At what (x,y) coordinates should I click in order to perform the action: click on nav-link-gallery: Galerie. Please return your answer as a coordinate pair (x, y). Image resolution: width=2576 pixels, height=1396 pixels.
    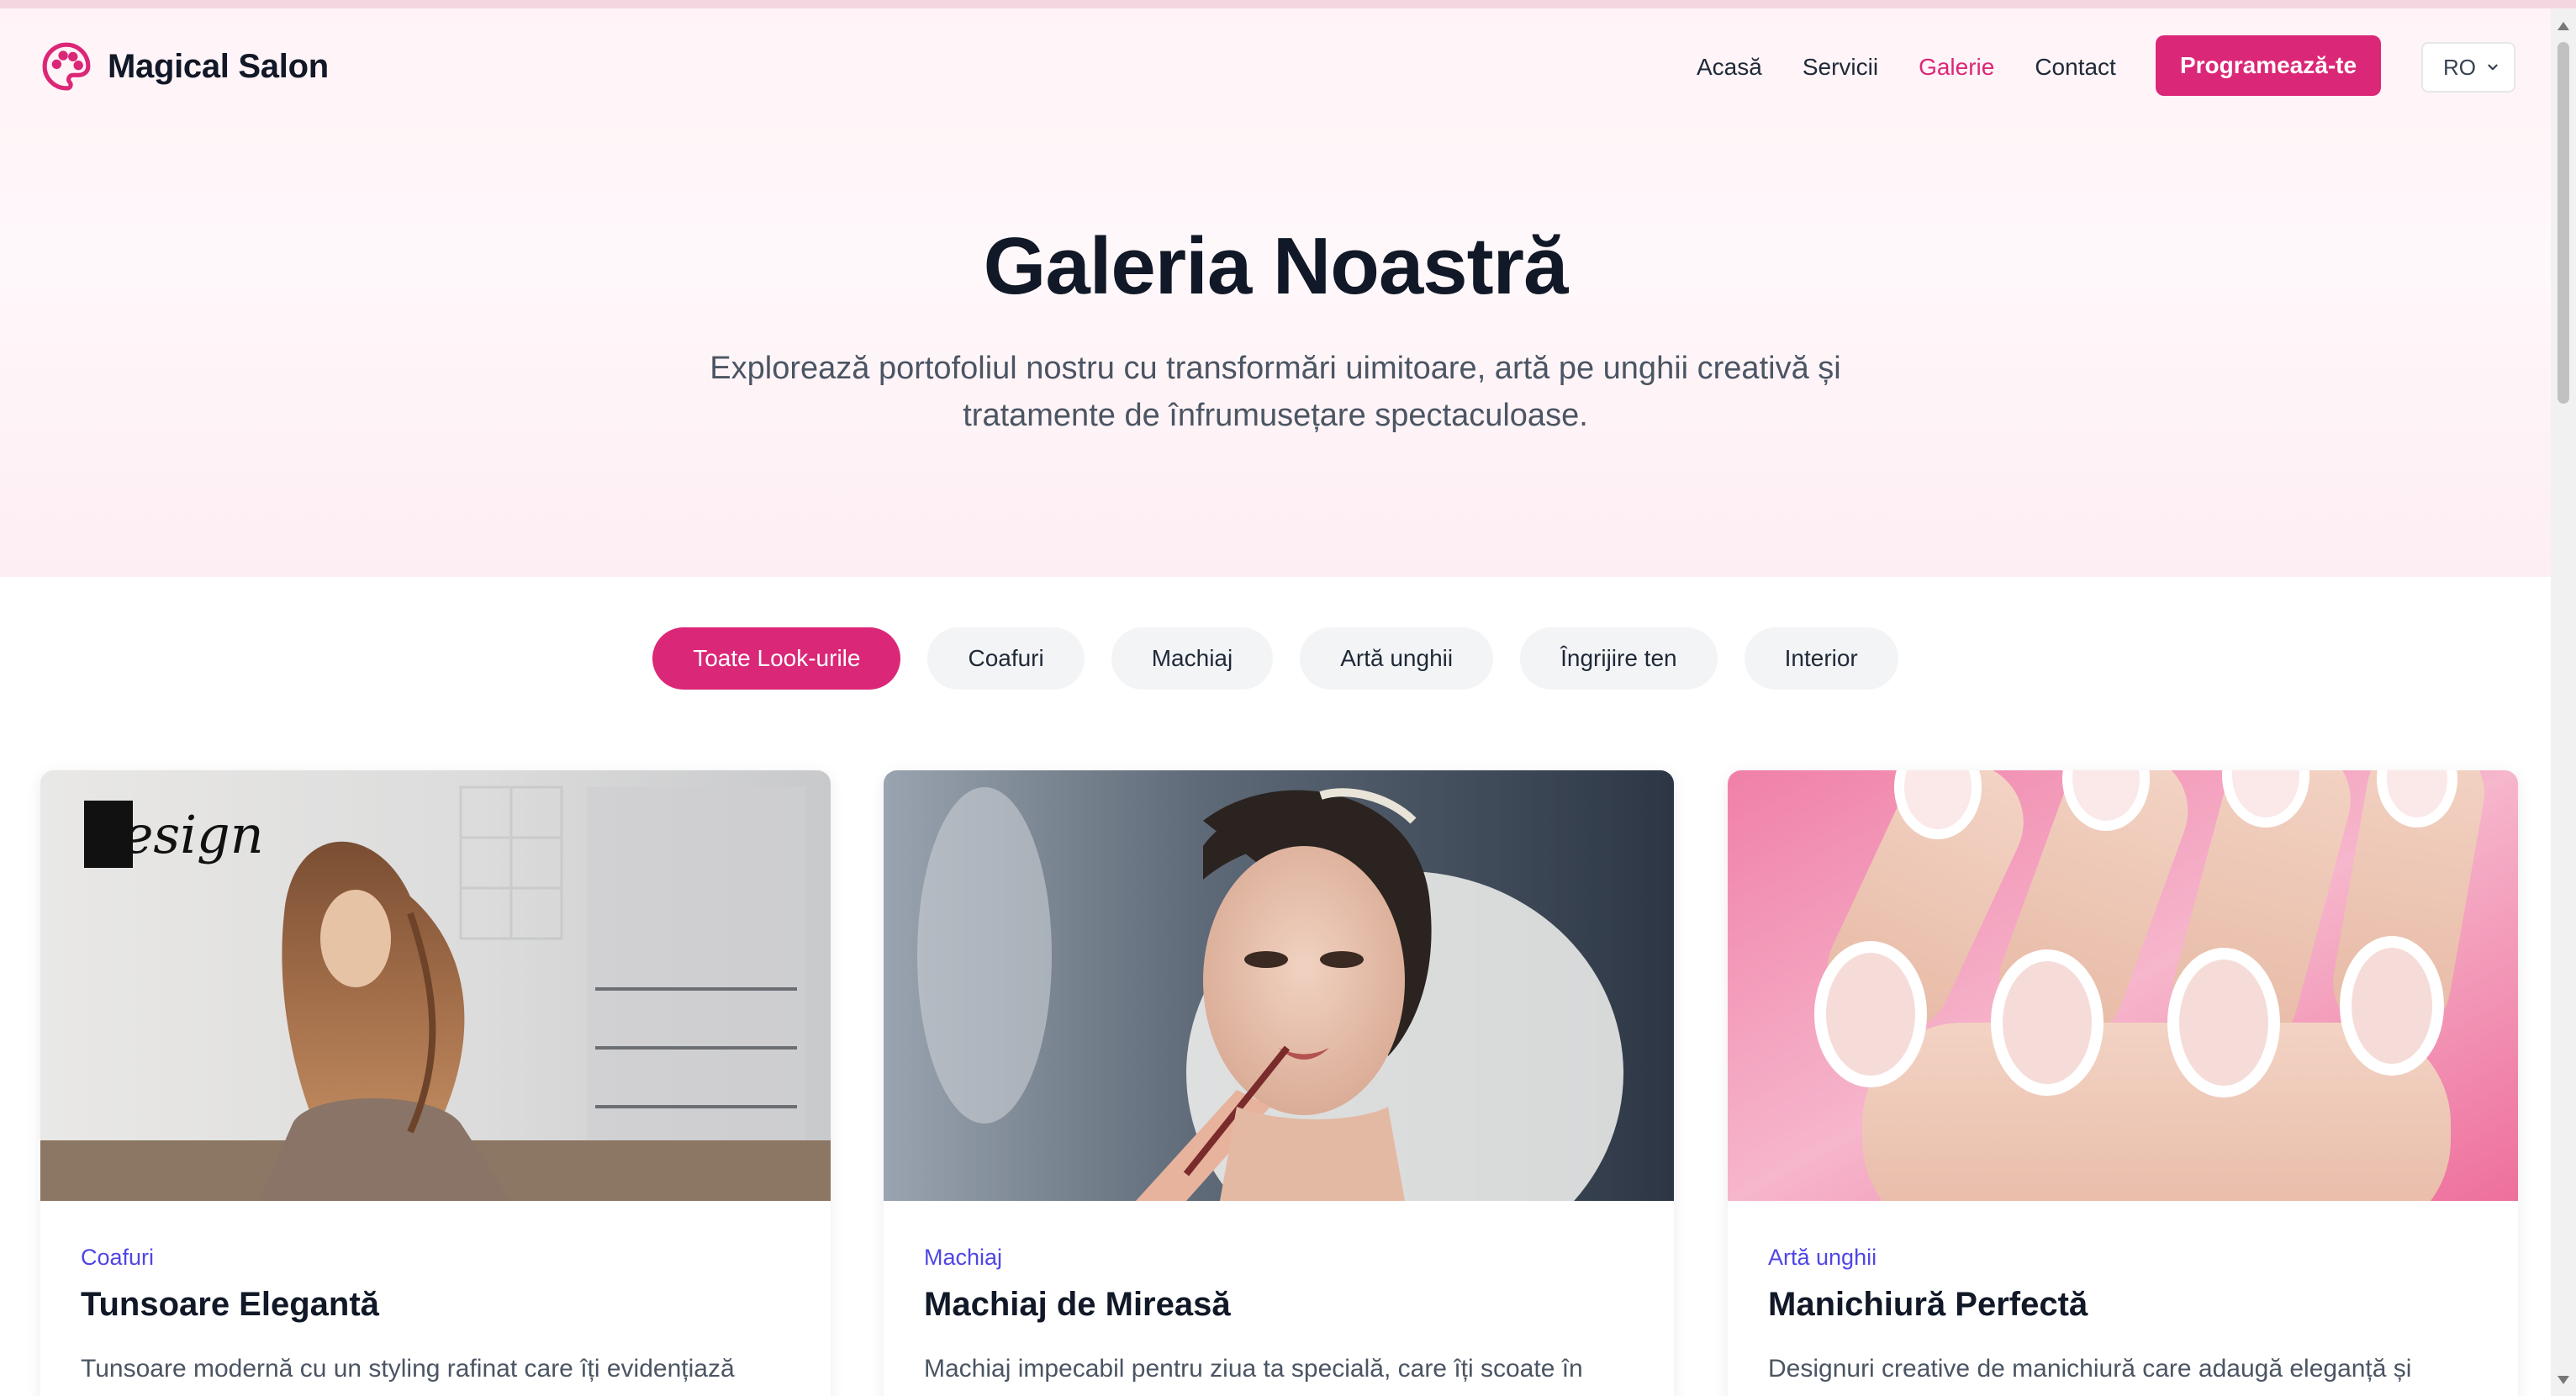
    Looking at the image, I should click on (1957, 67).